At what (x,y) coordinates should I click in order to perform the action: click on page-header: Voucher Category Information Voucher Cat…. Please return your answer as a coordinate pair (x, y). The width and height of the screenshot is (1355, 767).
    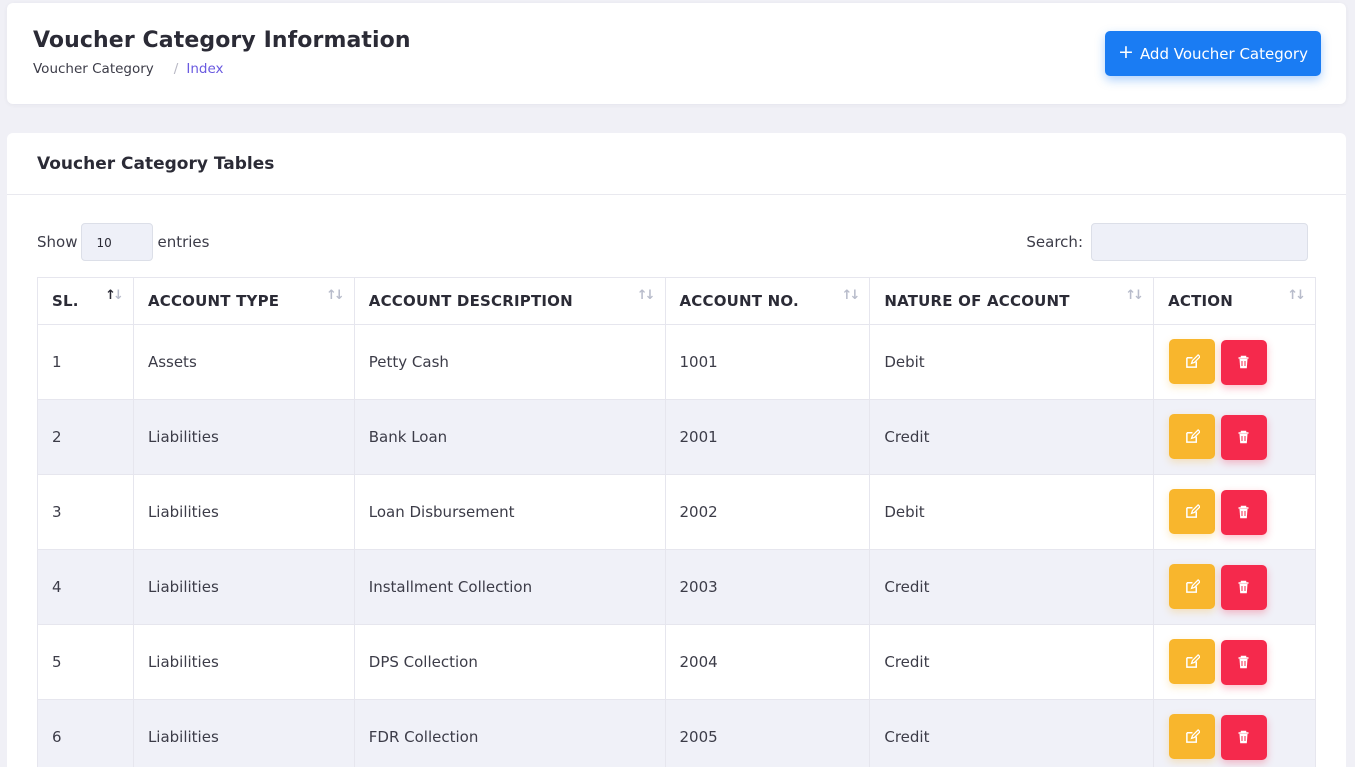
    Looking at the image, I should click on (676, 53).